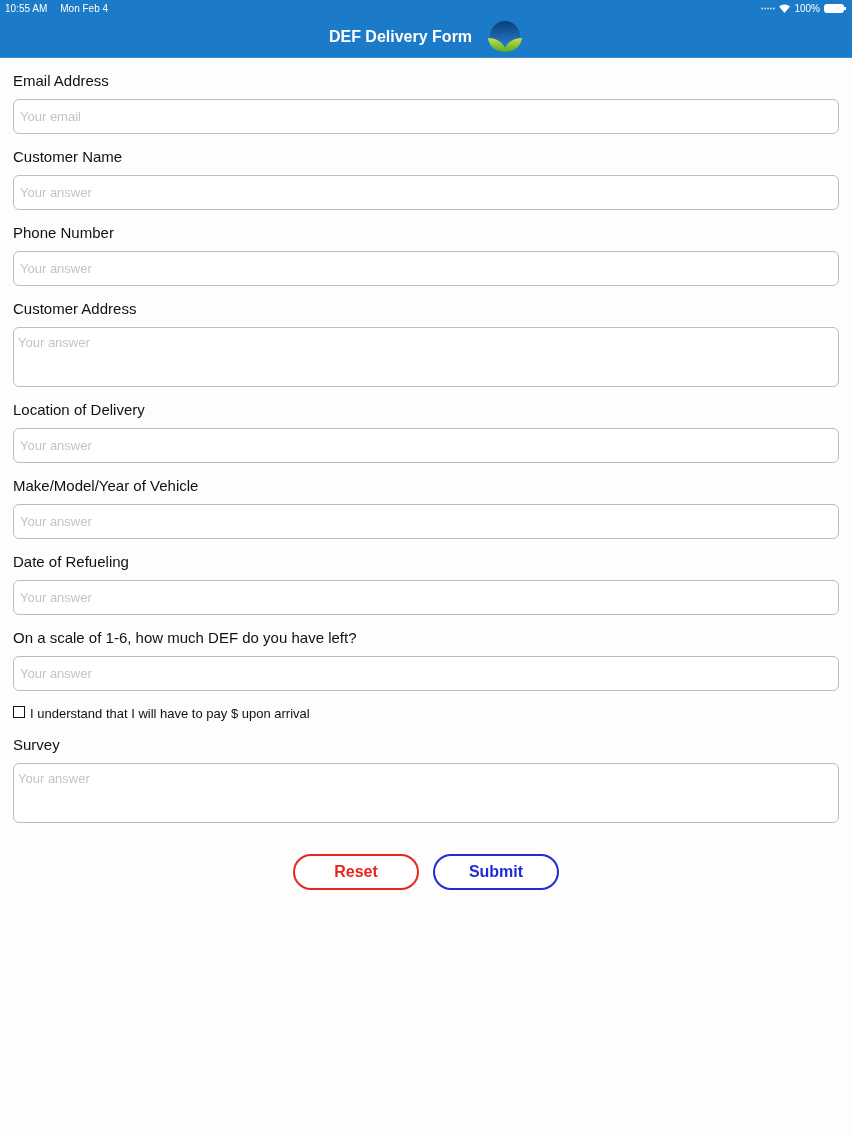  I want to click on field-label: Location of Delivery, so click(79, 410).